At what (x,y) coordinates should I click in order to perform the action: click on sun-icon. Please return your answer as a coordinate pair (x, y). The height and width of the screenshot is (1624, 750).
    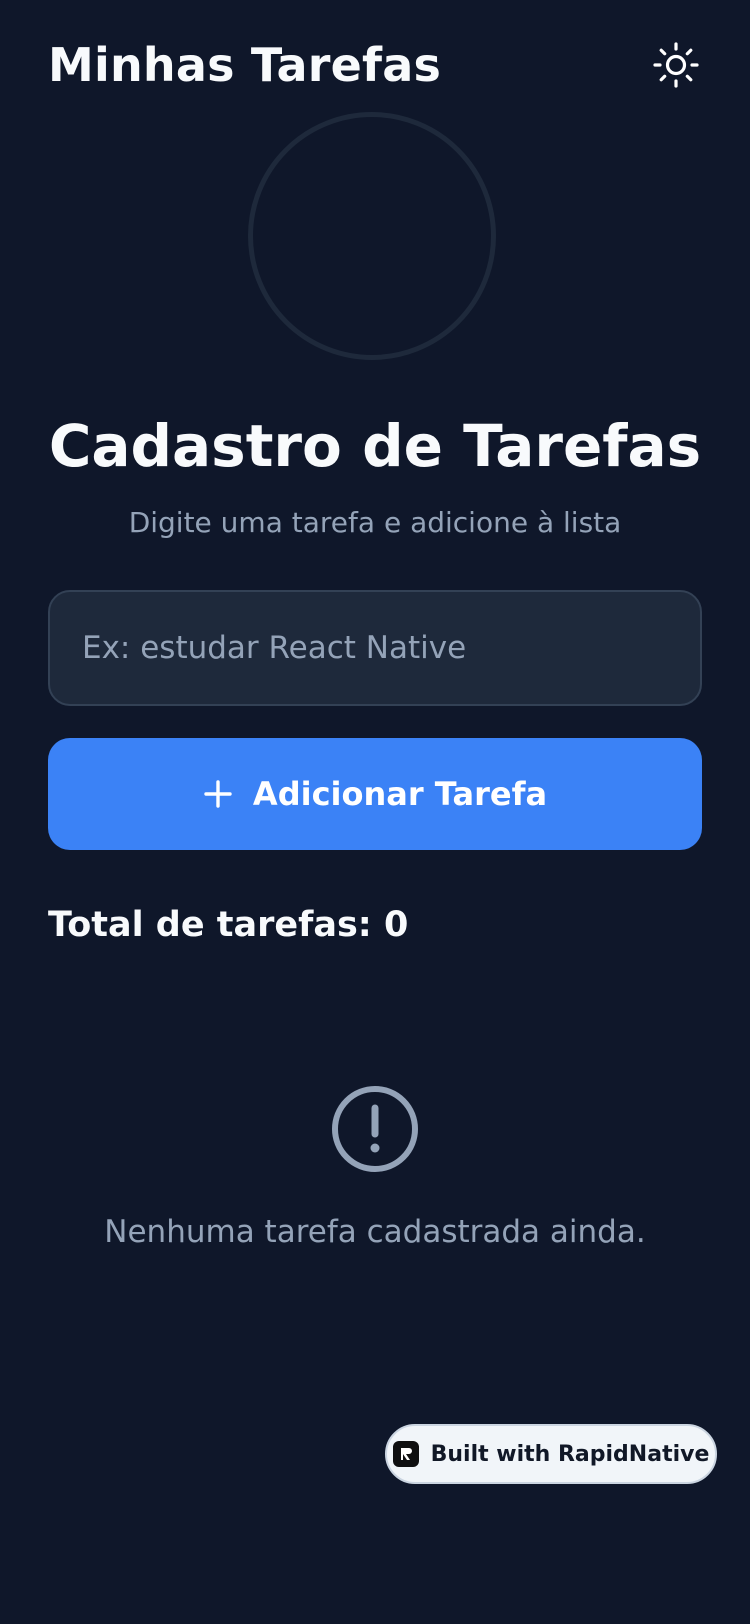
    Looking at the image, I should click on (676, 65).